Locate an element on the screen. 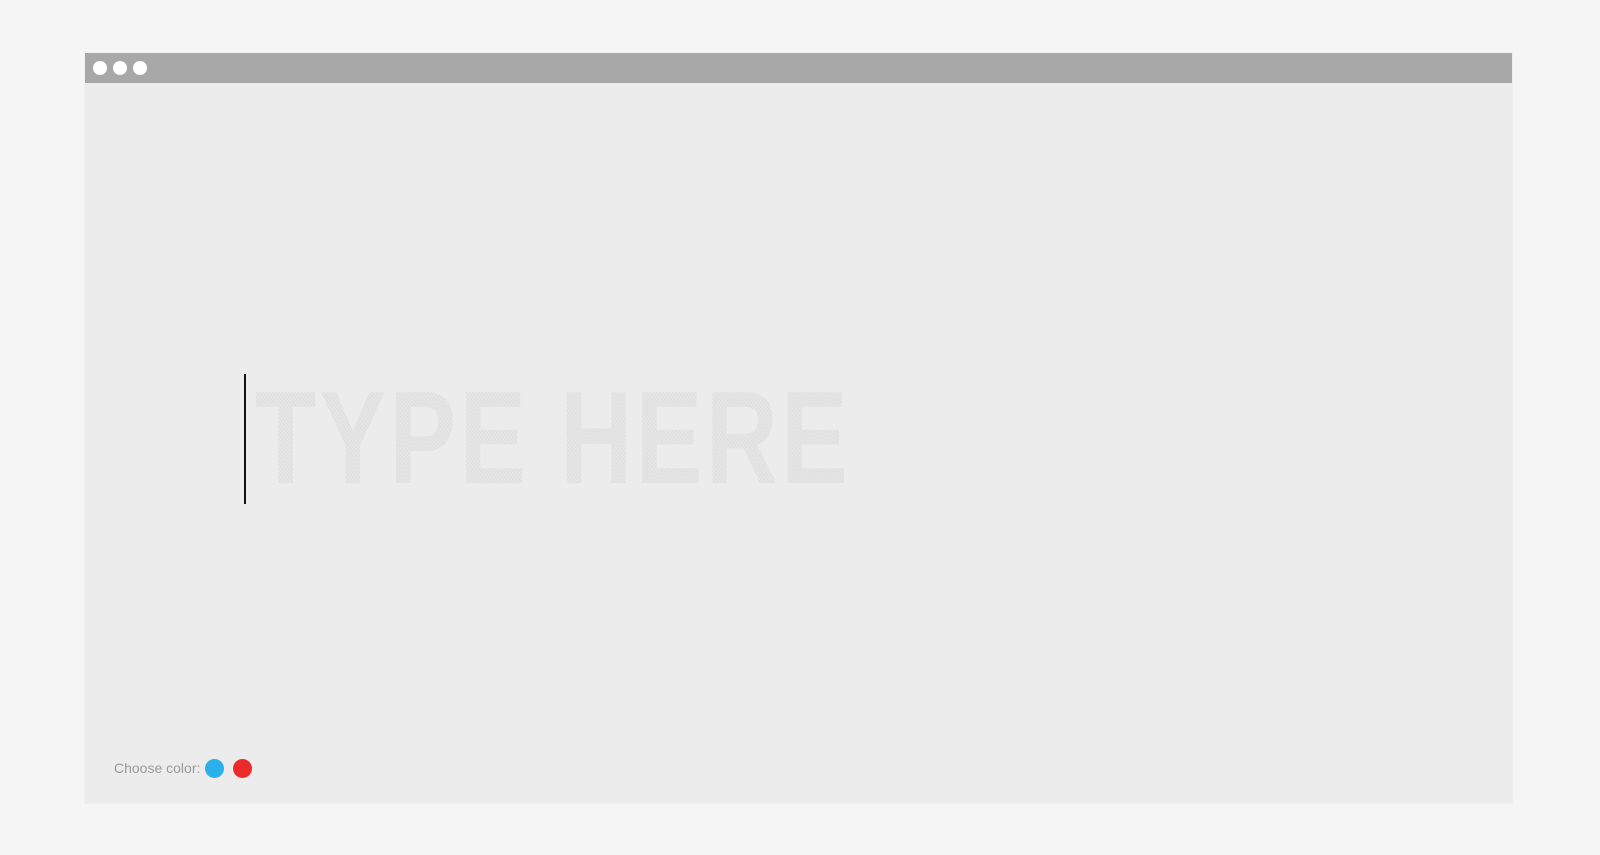  text-cursor is located at coordinates (245, 439).